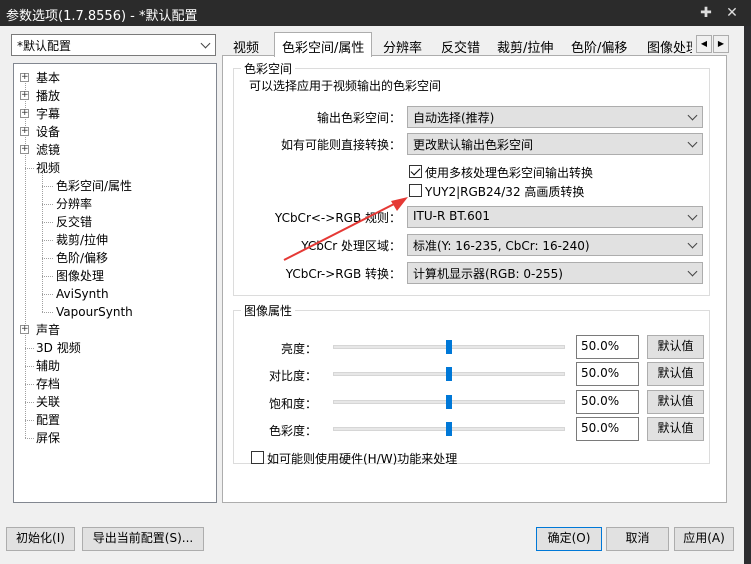 The height and width of the screenshot is (564, 751). I want to click on tree-item-label: 图像处理, so click(80, 276).